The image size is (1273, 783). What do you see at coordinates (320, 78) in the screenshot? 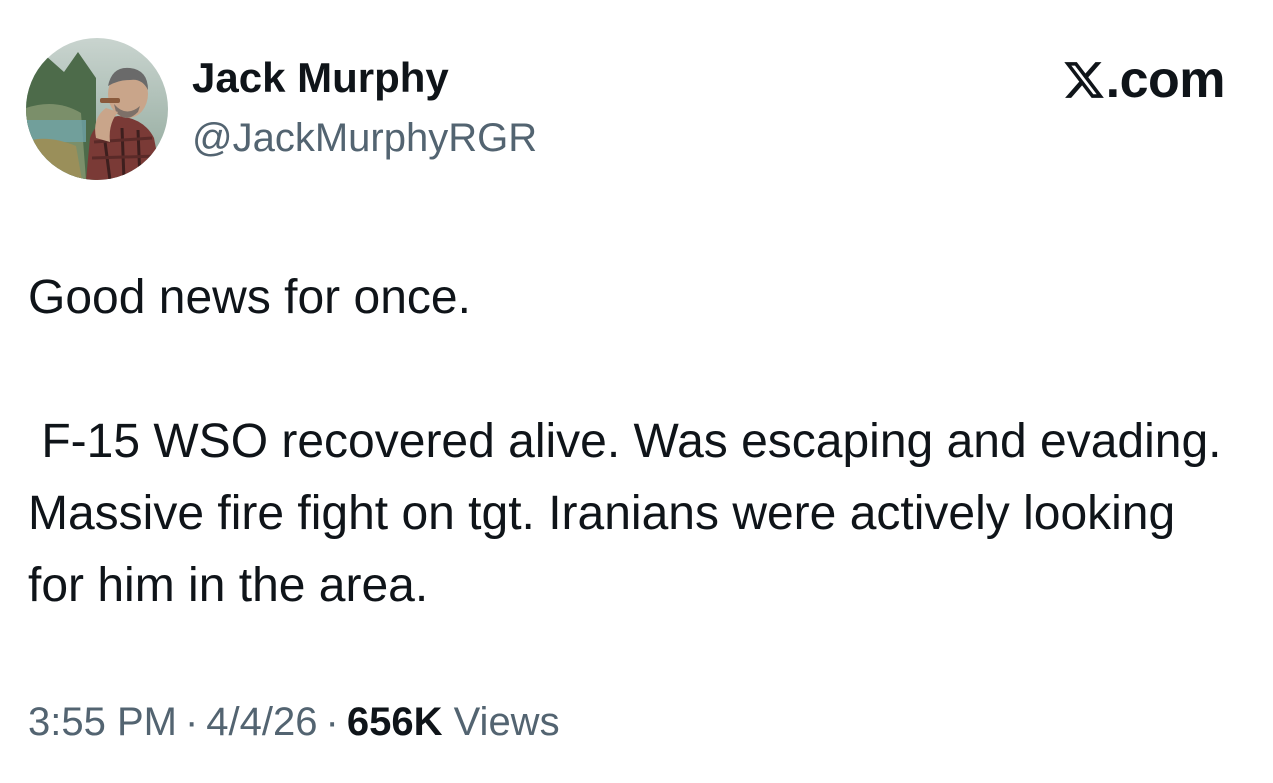
I see `display-name: Jack Murphy` at bounding box center [320, 78].